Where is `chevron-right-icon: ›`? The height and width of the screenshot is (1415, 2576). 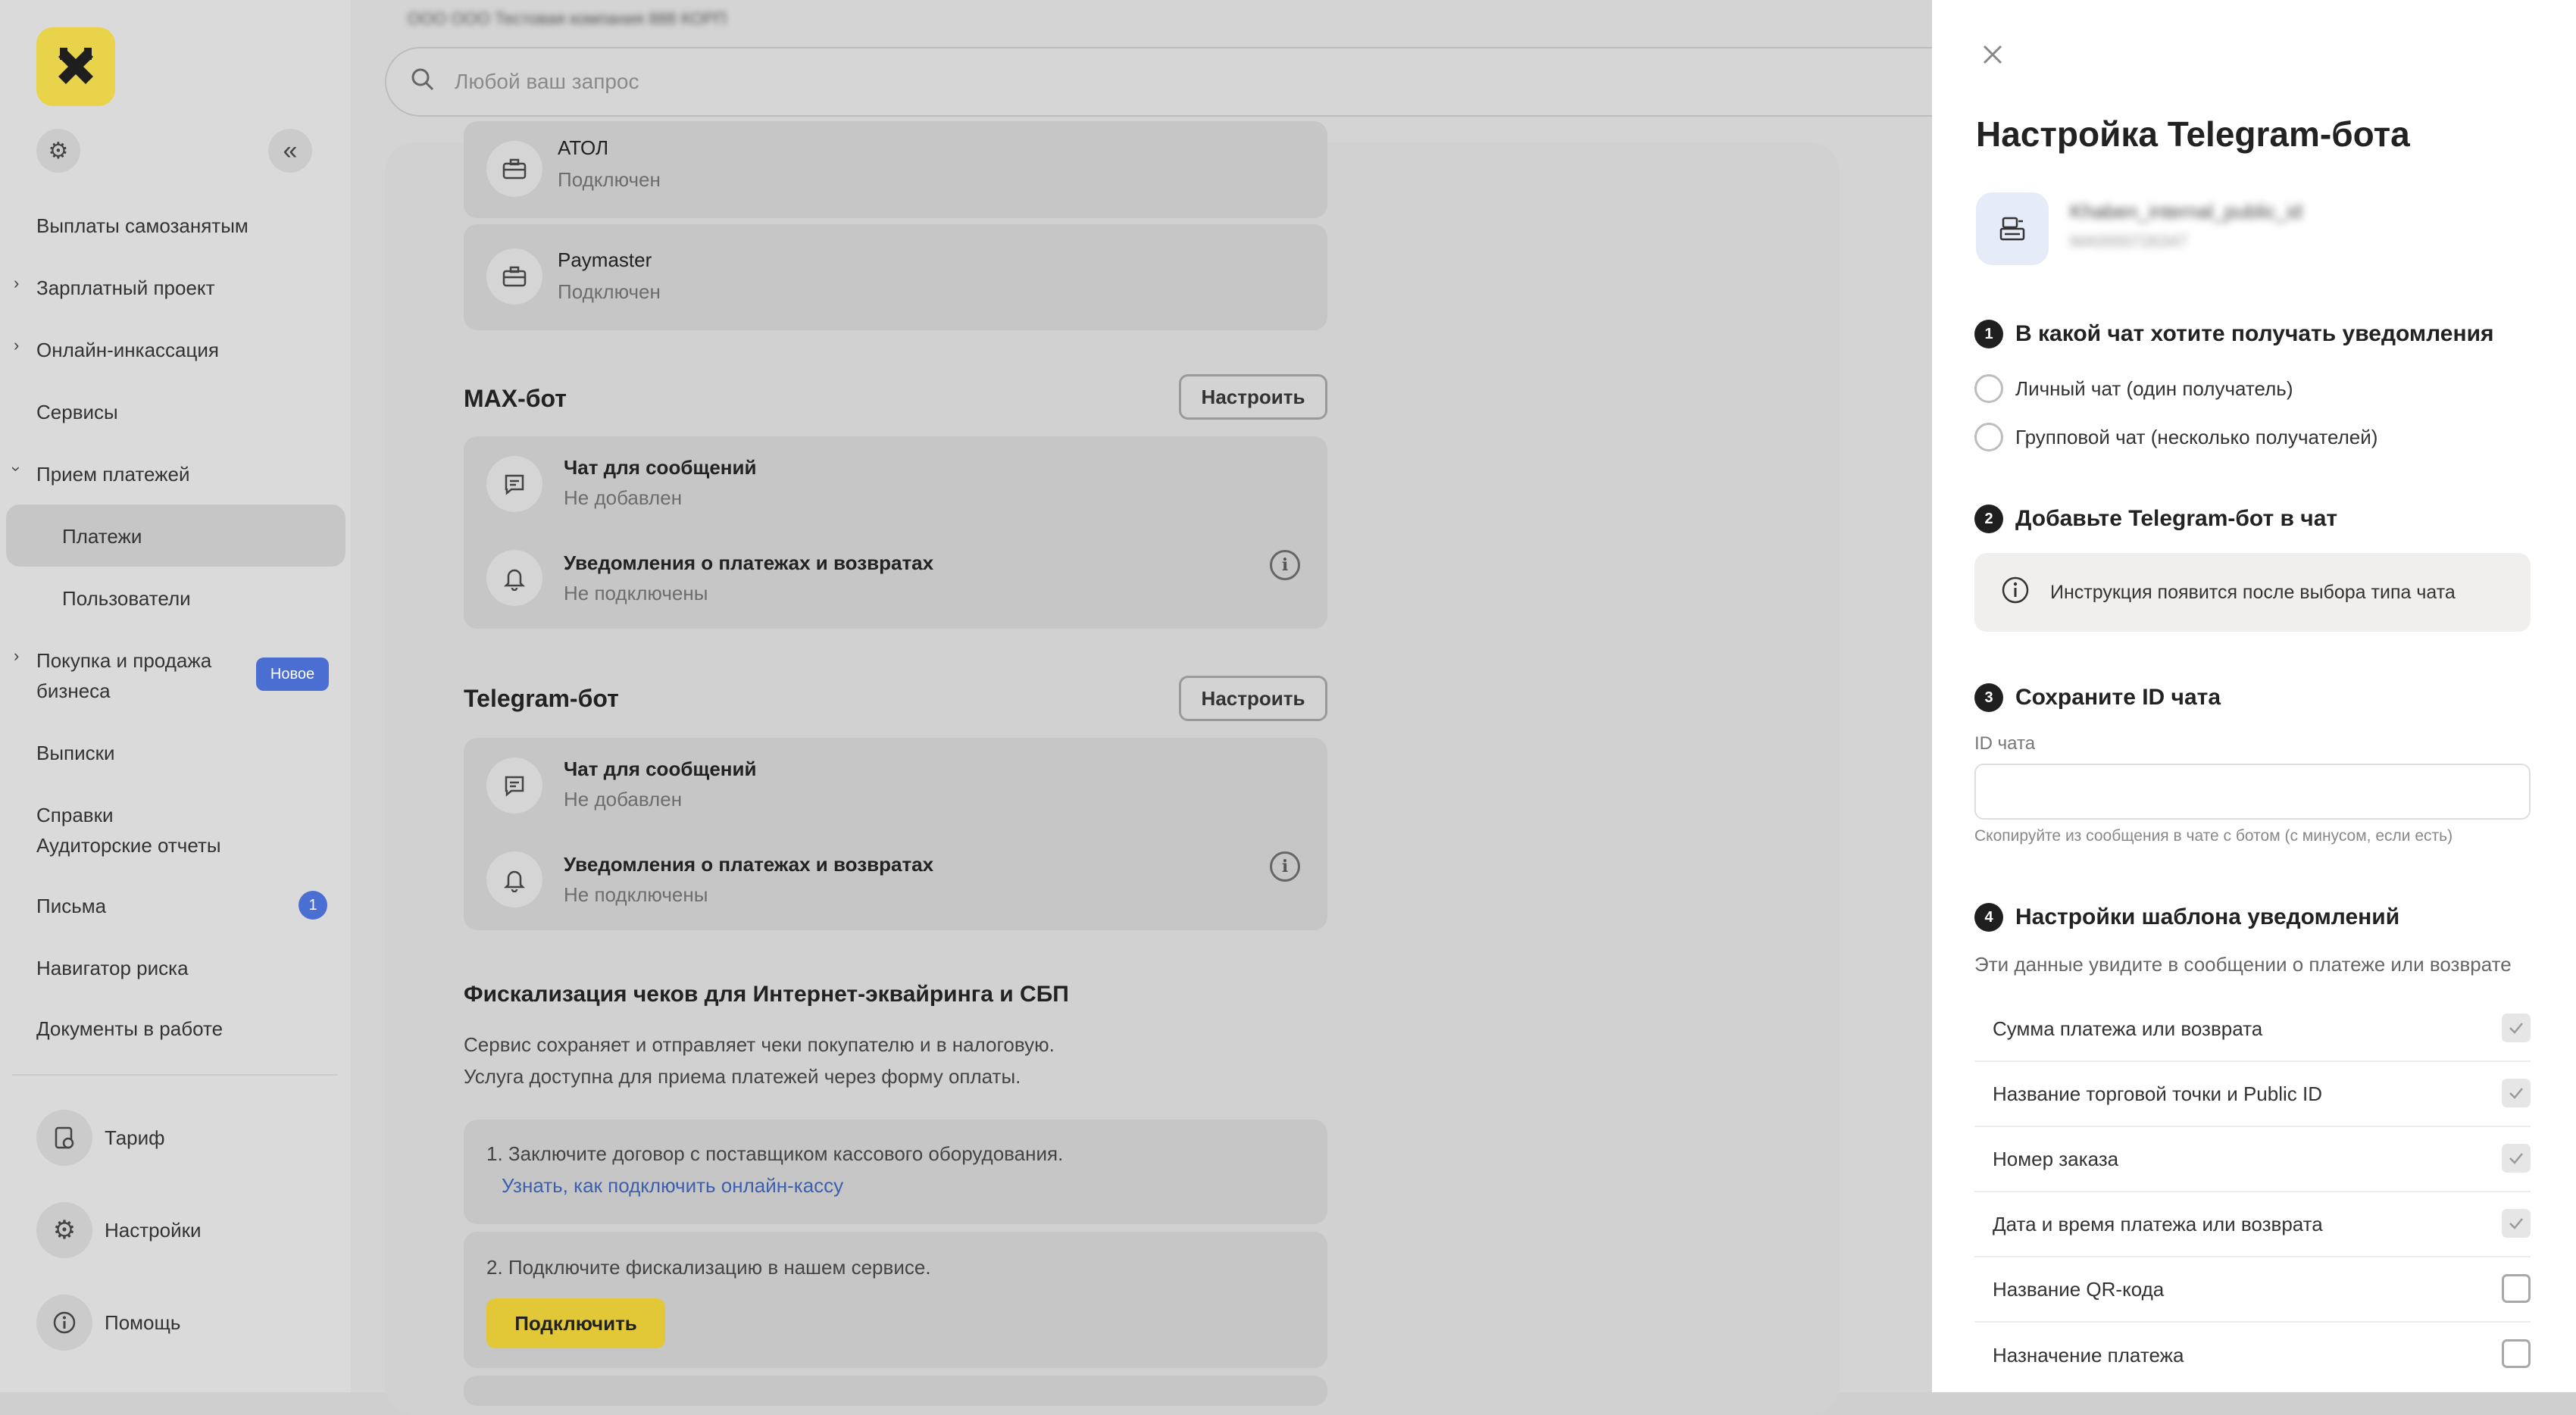 chevron-right-icon: › is located at coordinates (17, 282).